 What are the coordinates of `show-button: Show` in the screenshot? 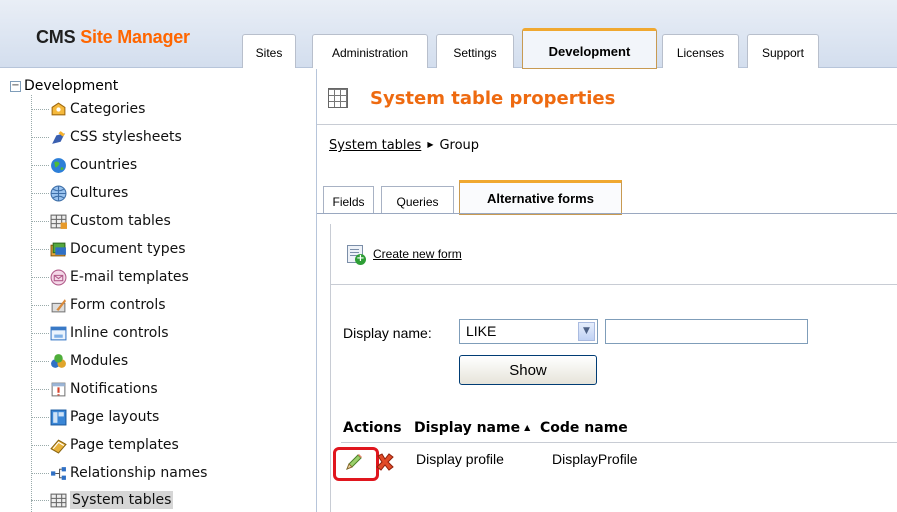 It's located at (528, 370).